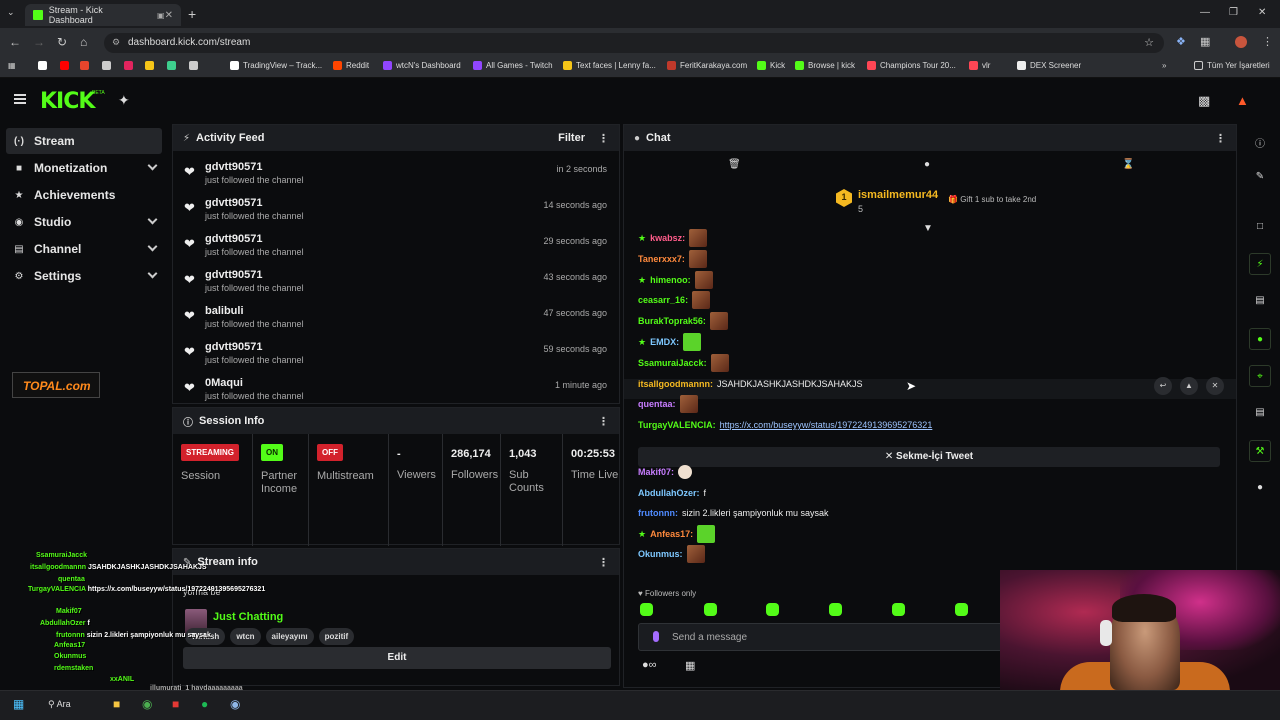  Describe the element at coordinates (330, 452) in the screenshot. I see `status-badge: OFF` at that location.